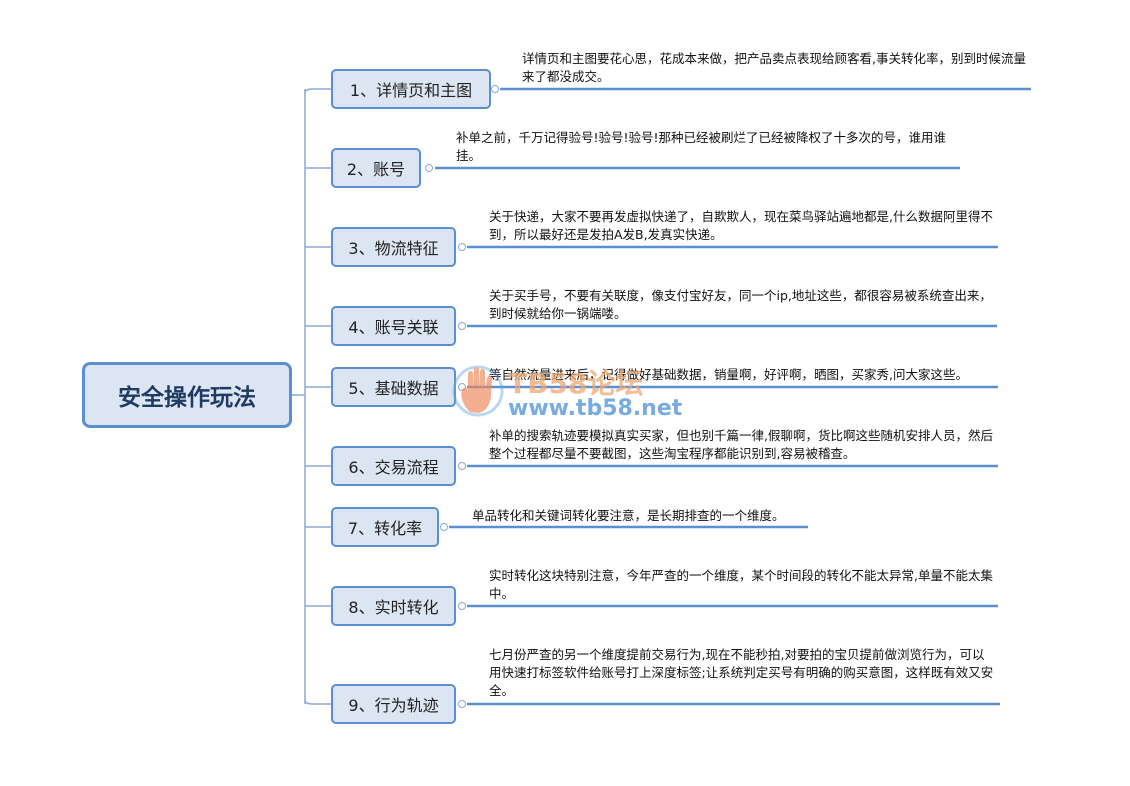 The image size is (1130, 786). I want to click on watermark: TB58论坛 www.tb58.net, so click(572, 391).